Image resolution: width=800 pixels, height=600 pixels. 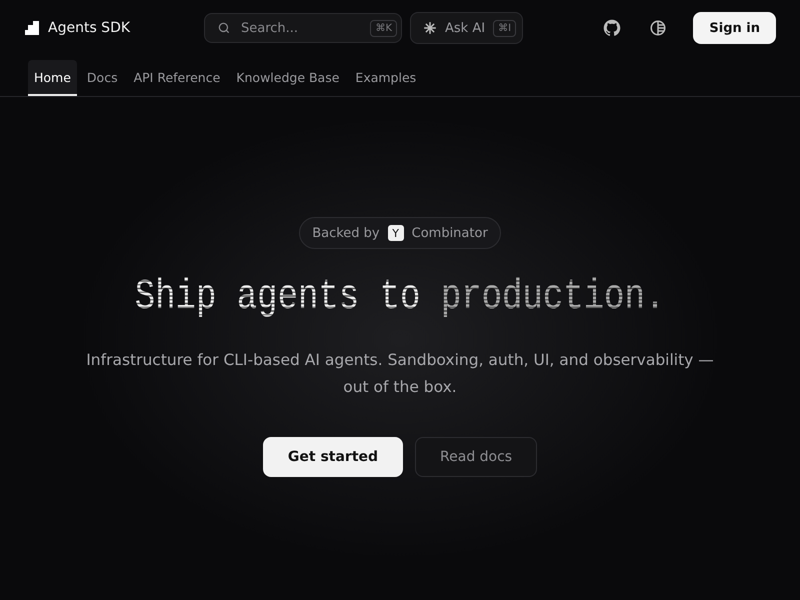 What do you see at coordinates (734, 28) in the screenshot?
I see `sign-in-button: Sign in` at bounding box center [734, 28].